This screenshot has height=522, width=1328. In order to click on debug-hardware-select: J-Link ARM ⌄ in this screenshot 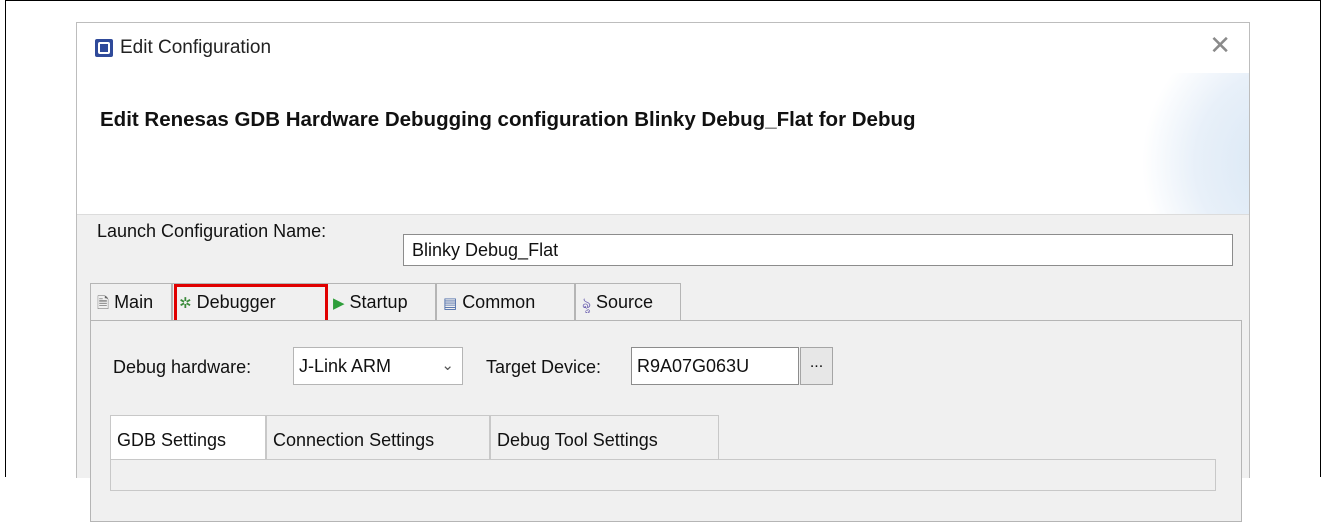, I will do `click(378, 366)`.